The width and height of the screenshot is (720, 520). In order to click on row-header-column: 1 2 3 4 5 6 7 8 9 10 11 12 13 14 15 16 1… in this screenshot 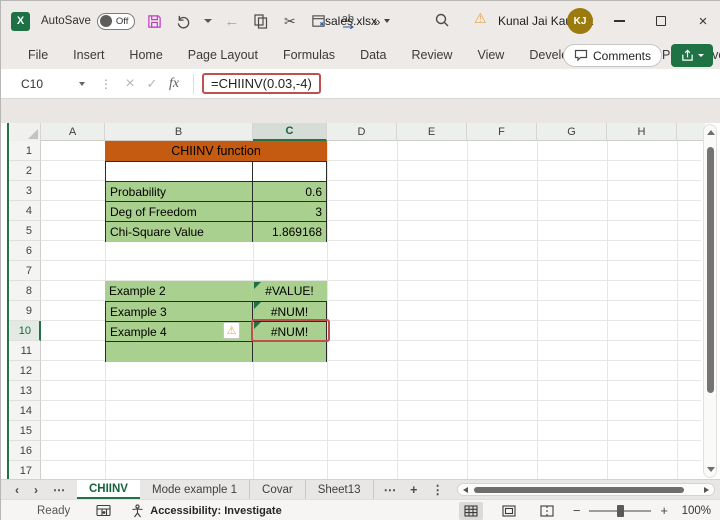, I will do `click(25, 310)`.